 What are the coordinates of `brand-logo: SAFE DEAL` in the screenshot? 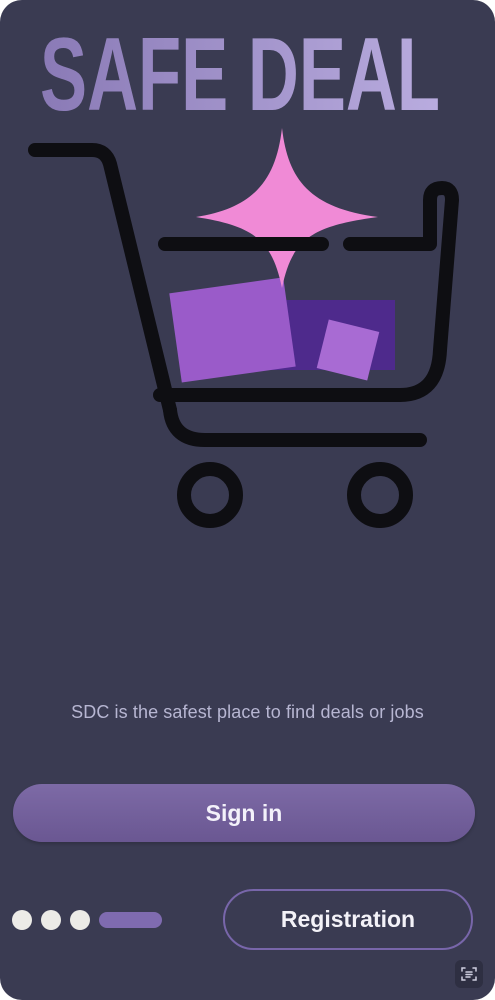 It's located at (245, 64).